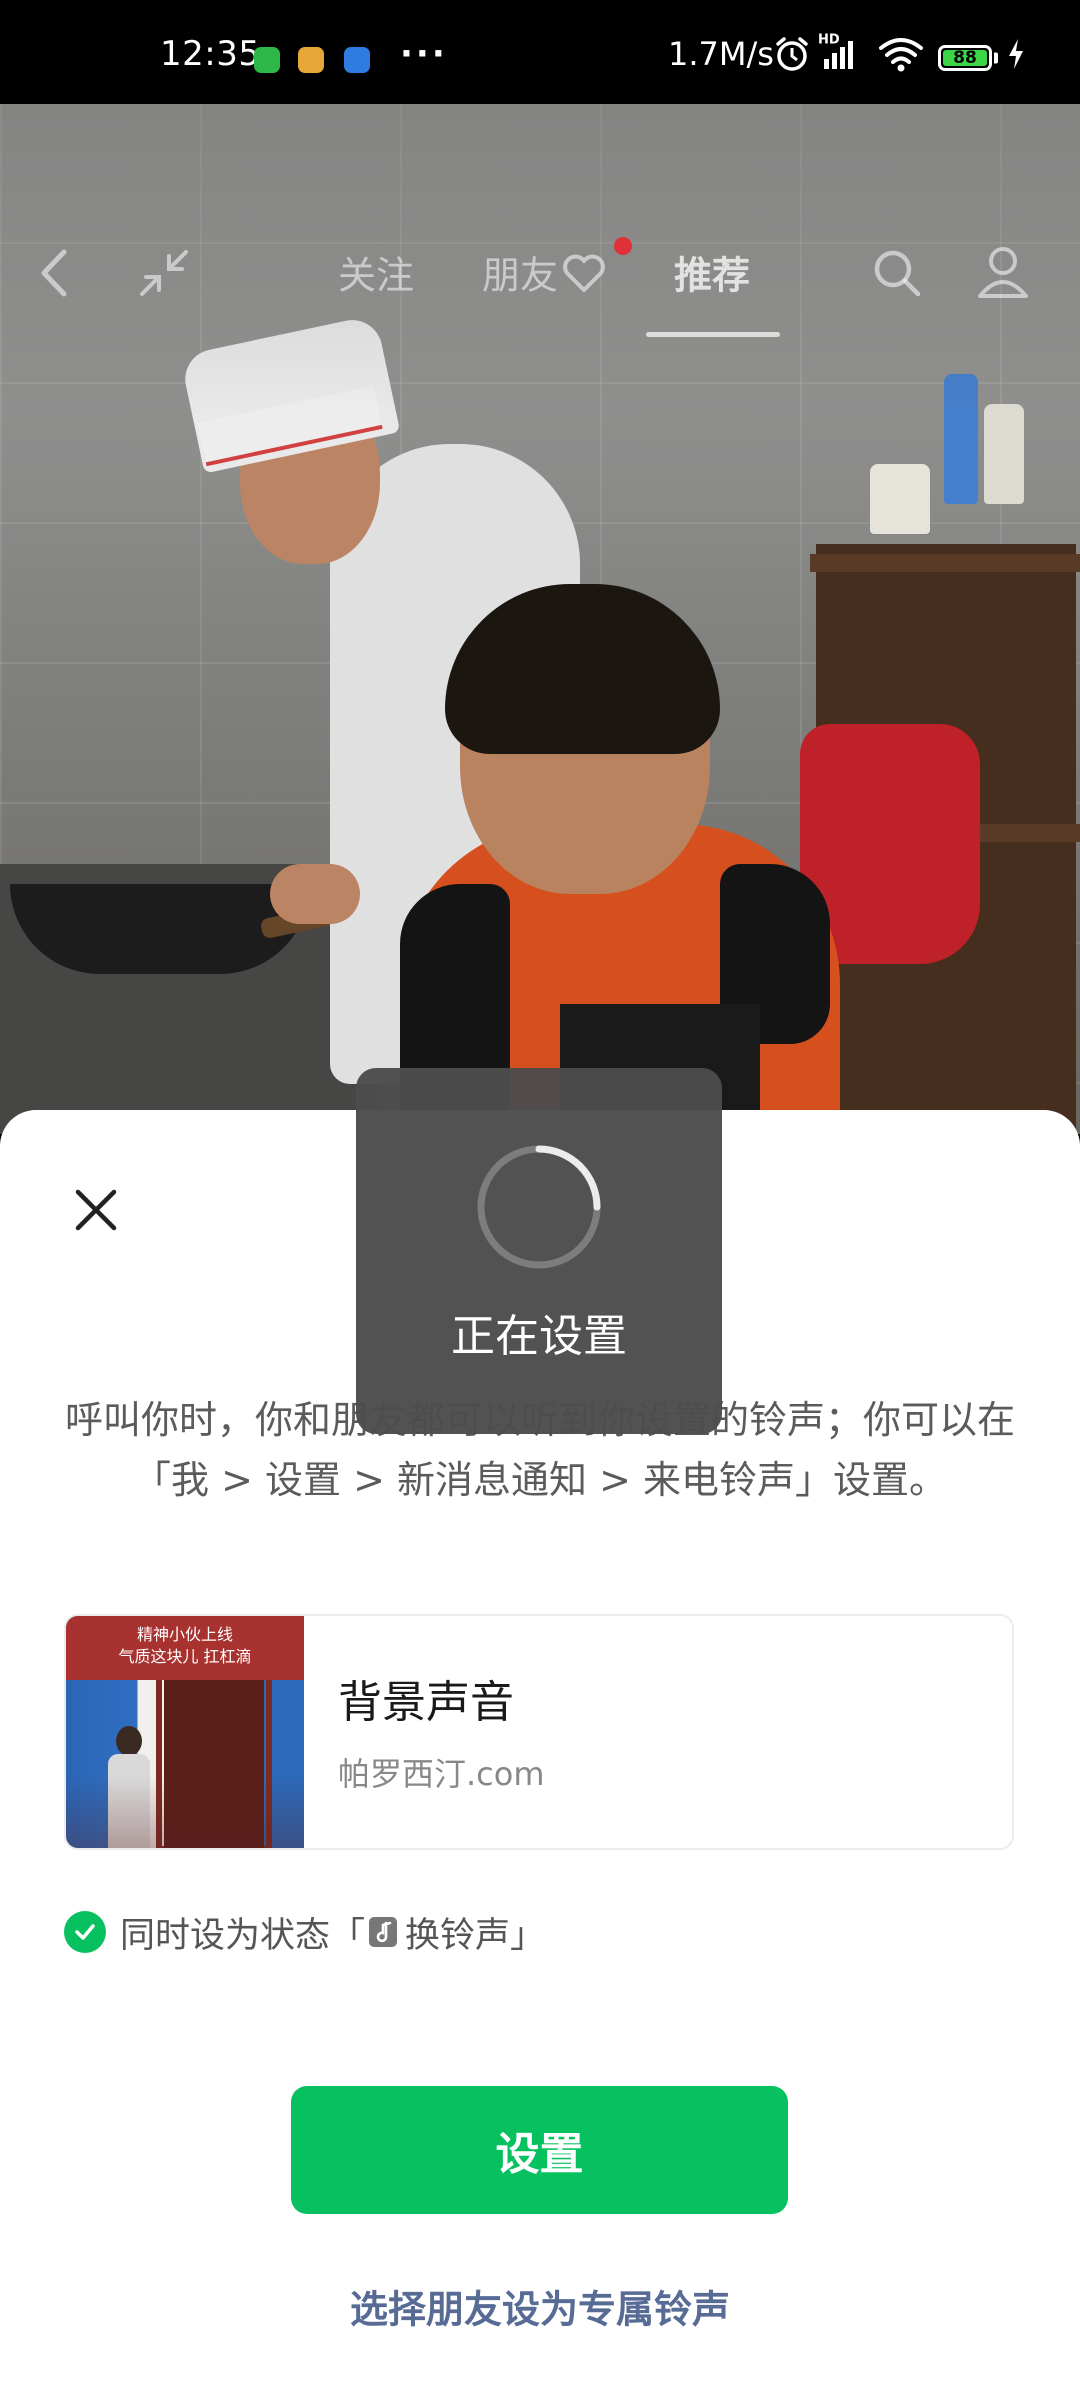 The height and width of the screenshot is (2400, 1080). I want to click on app-notification-icon, so click(311, 60).